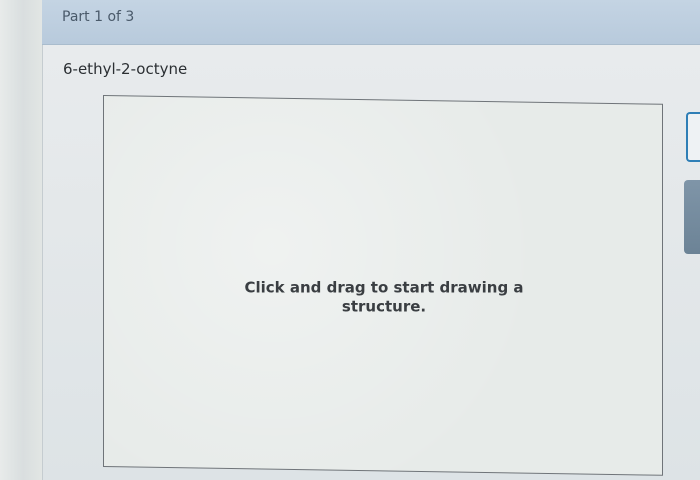 This screenshot has width=700, height=480. I want to click on answer-field-edge, so click(693, 137).